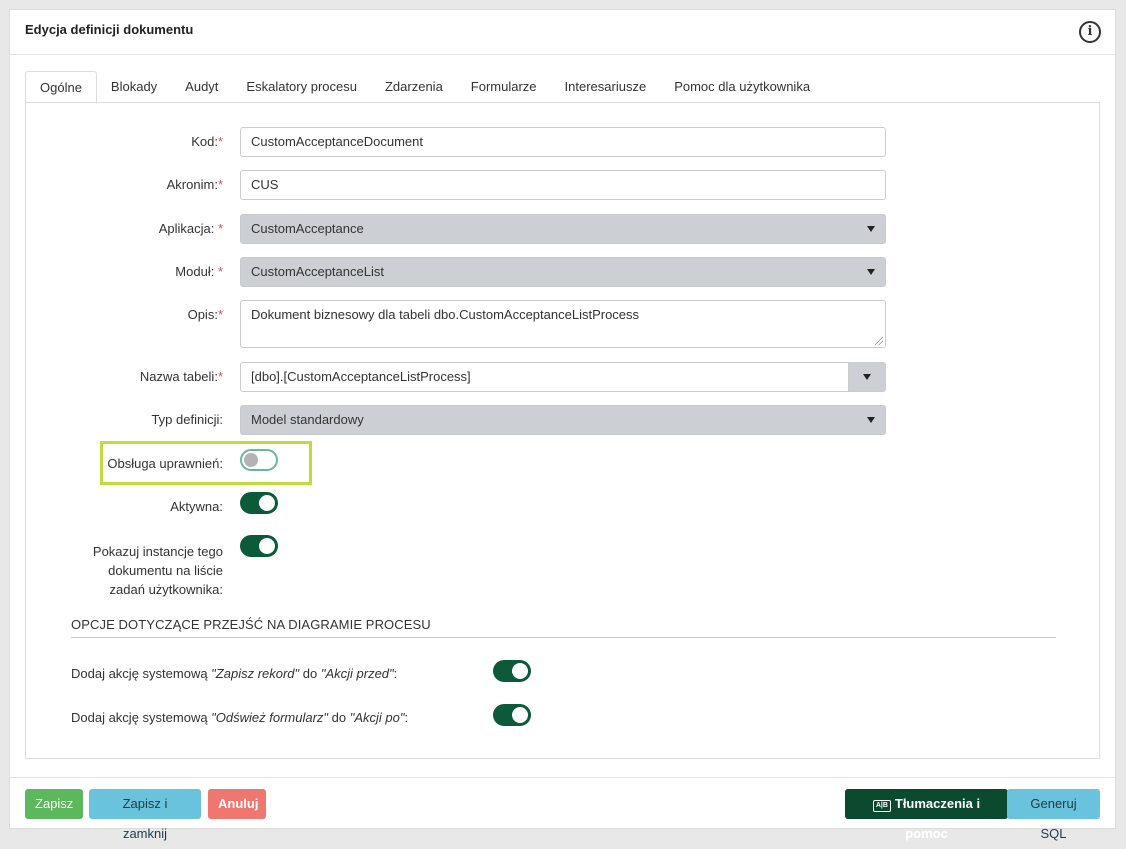 Image resolution: width=1126 pixels, height=849 pixels. I want to click on aktywna-toggle, so click(259, 503).